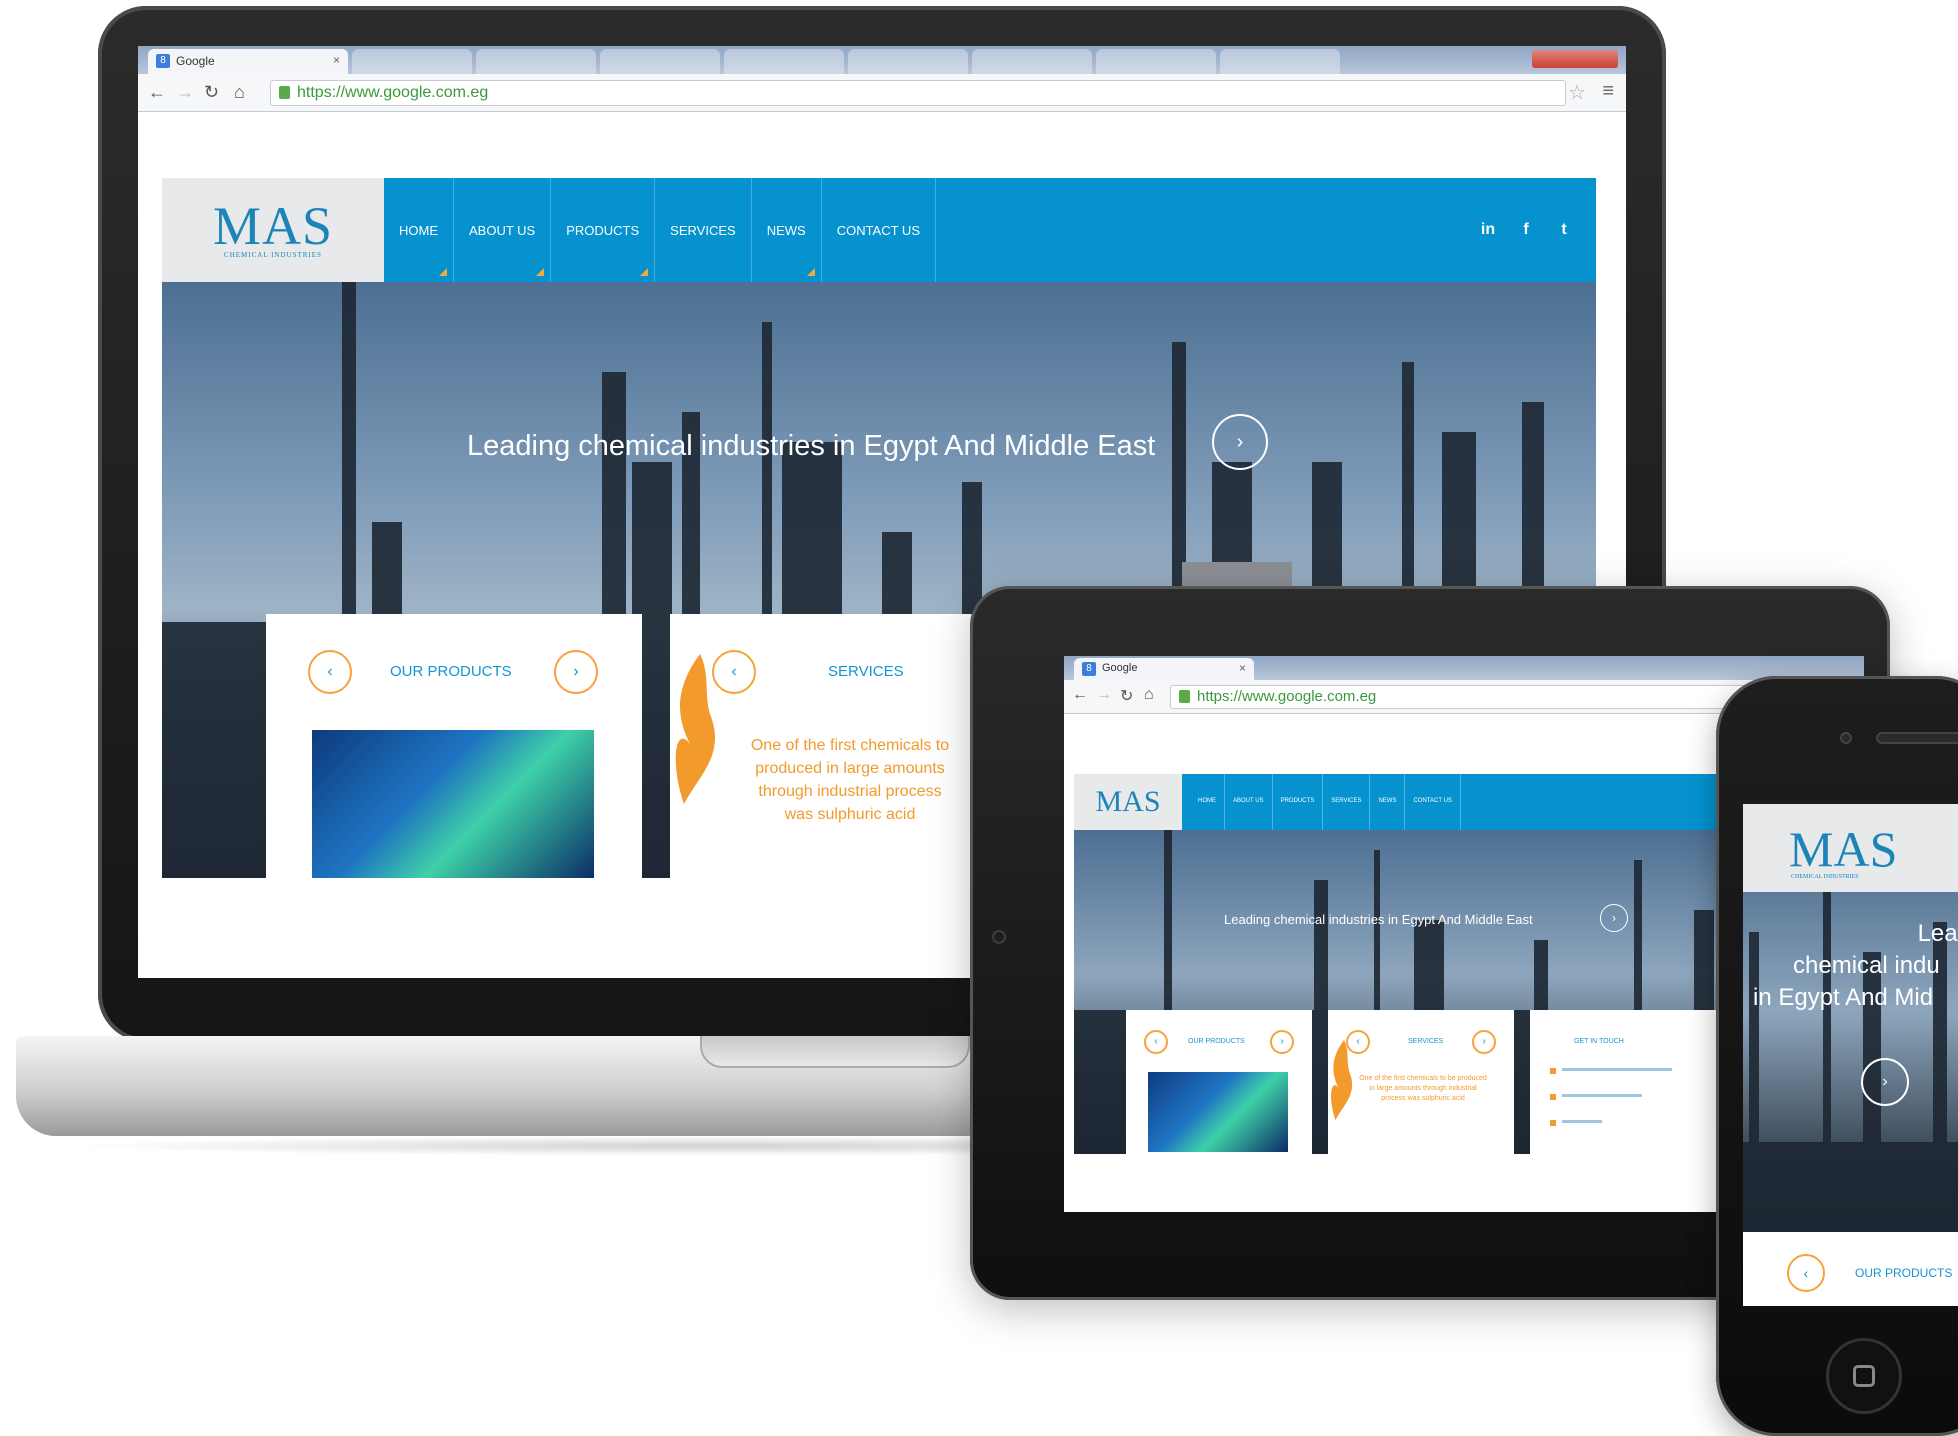  Describe the element at coordinates (1484, 1042) in the screenshot. I see `services-next-button: ›` at that location.